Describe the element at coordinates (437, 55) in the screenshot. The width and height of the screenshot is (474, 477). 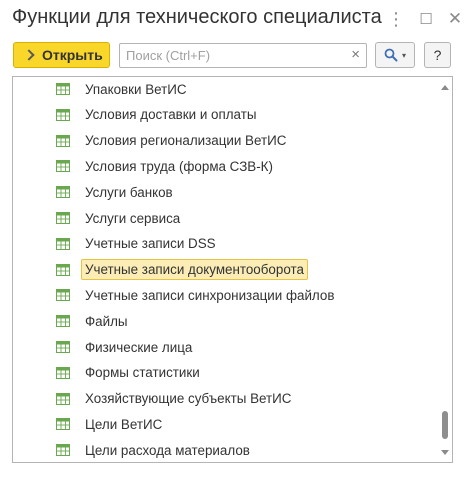
I see `help-button: ?` at that location.